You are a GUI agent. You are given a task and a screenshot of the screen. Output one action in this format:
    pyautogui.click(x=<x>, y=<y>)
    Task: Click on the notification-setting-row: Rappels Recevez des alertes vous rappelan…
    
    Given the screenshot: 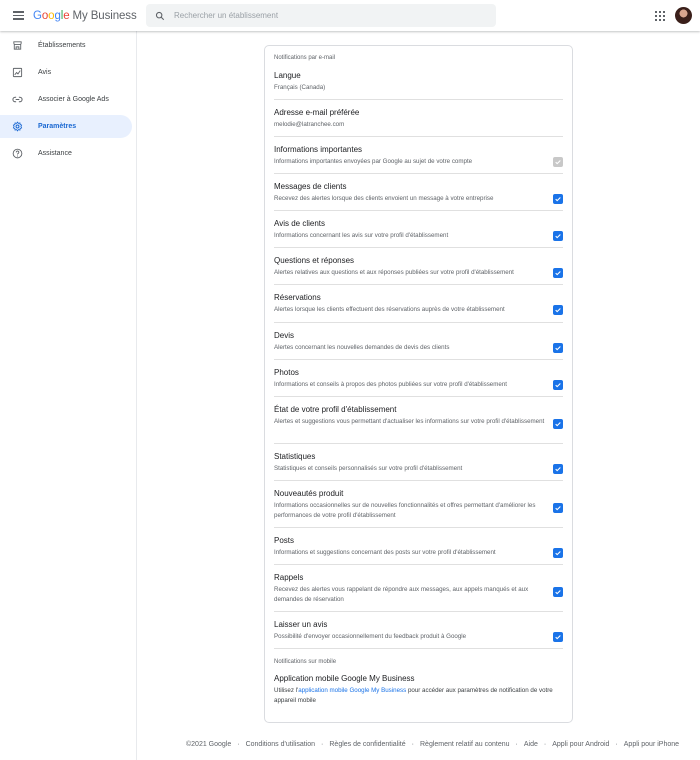 What is the action you would take?
    pyautogui.click(x=418, y=588)
    